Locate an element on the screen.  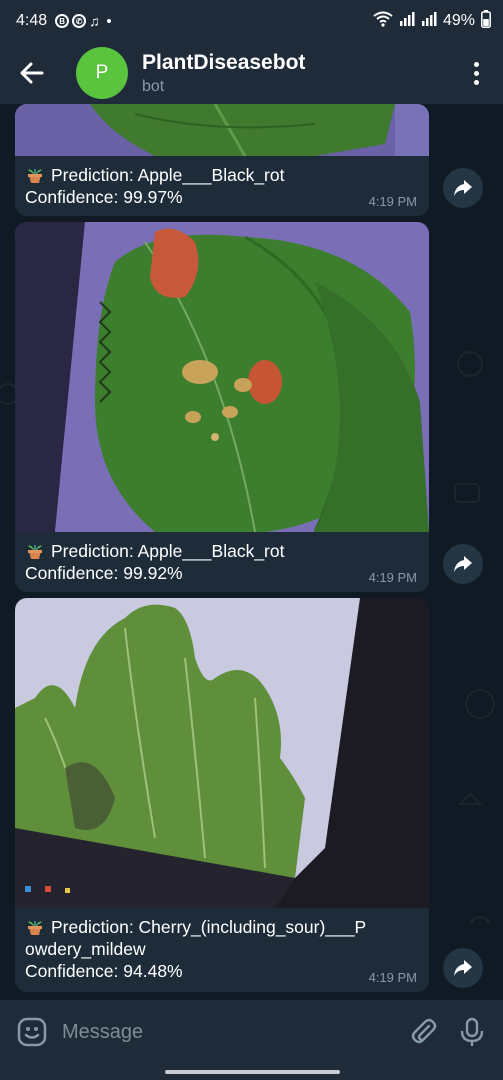
paperclip-icon is located at coordinates (424, 1032).